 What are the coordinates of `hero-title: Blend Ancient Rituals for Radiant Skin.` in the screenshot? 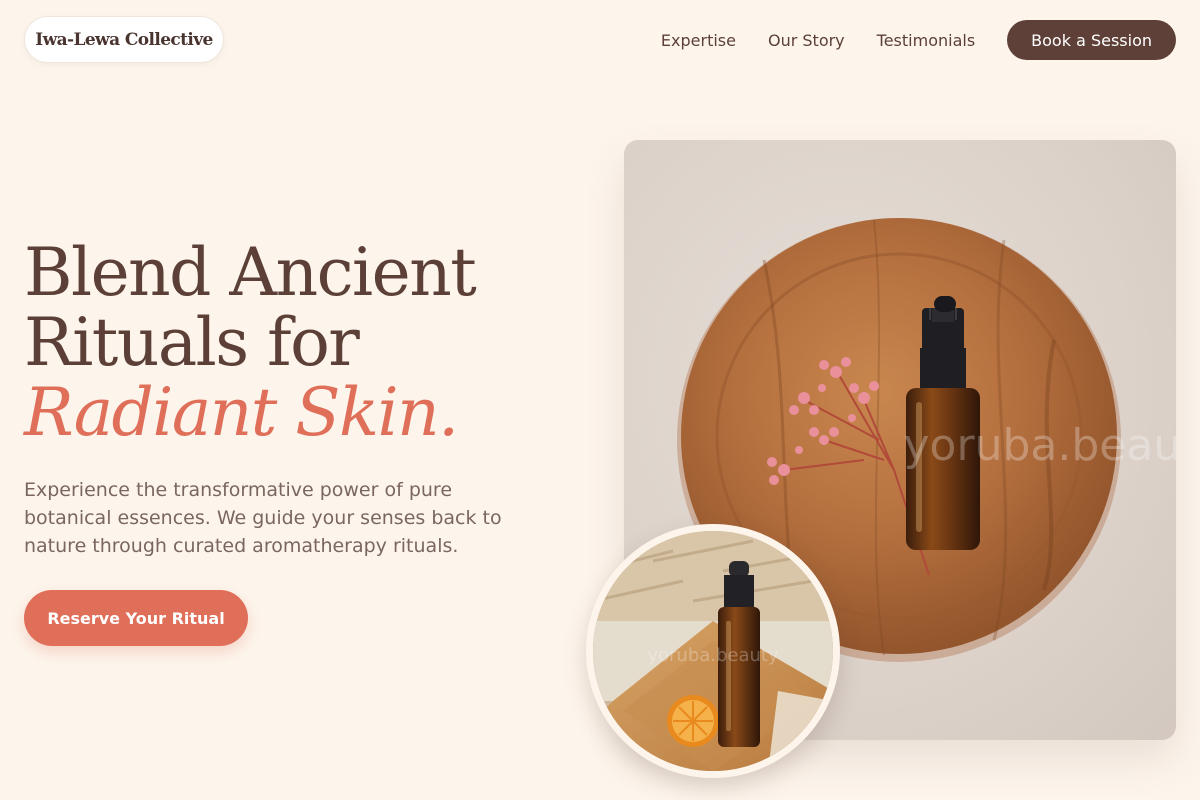 It's located at (304, 343).